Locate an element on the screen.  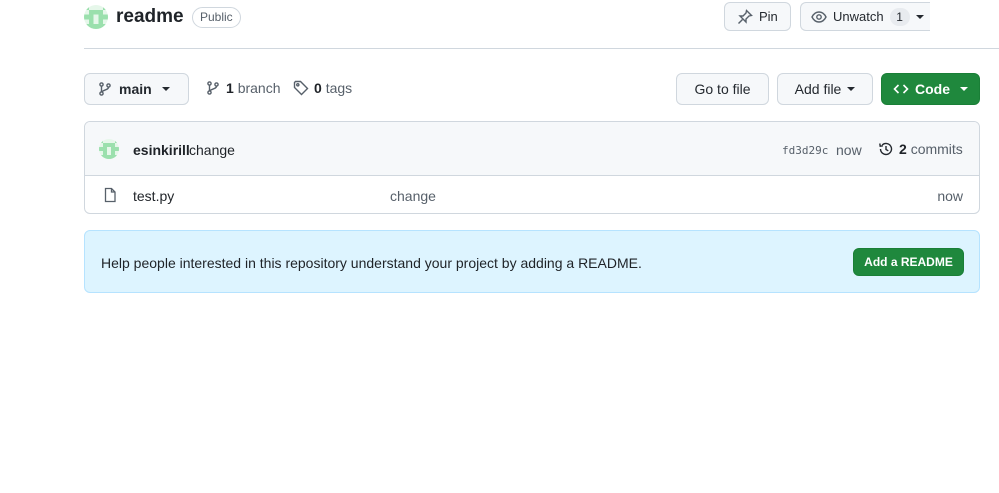
pin-label: Pin is located at coordinates (768, 16).